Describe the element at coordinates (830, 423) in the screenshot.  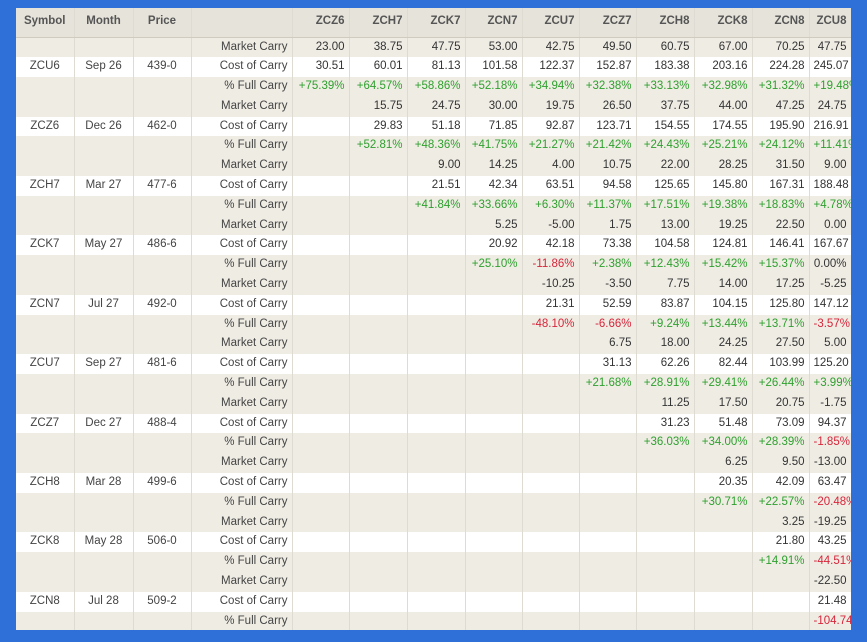
I see `table-cell: 94.37` at that location.